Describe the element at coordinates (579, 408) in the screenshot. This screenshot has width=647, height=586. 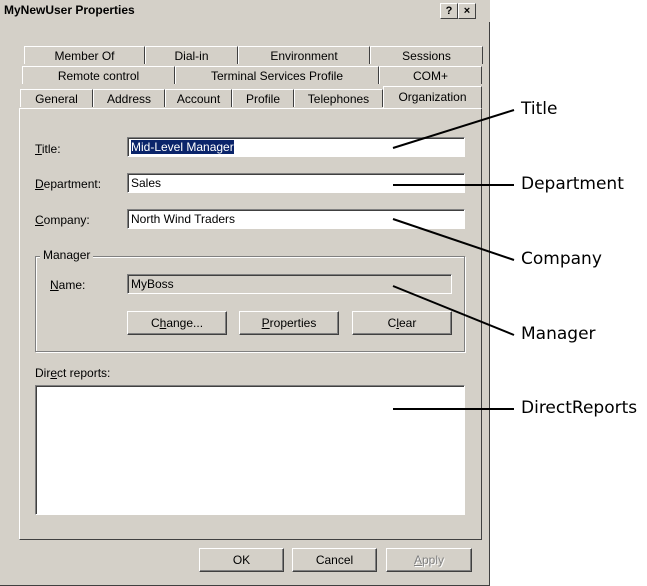
I see `callout-direct-reports: DirectReports` at that location.